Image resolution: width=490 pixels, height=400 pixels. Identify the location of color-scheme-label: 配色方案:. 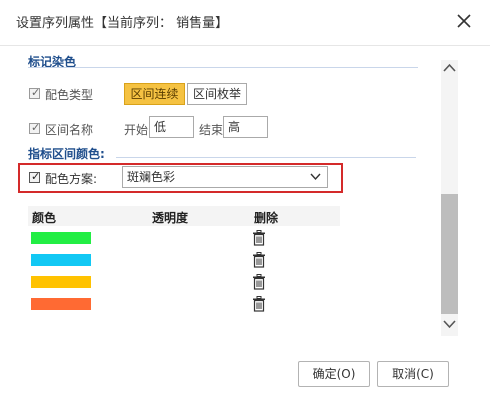
(71, 179).